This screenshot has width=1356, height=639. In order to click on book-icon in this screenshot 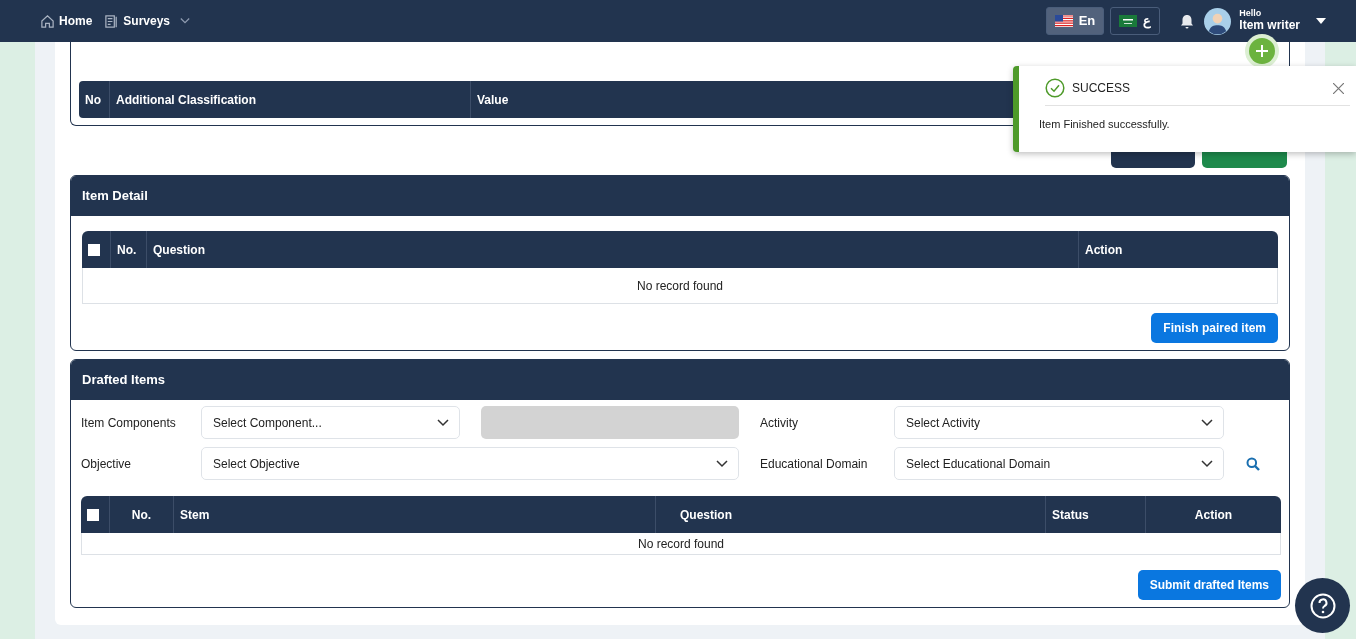, I will do `click(112, 21)`.